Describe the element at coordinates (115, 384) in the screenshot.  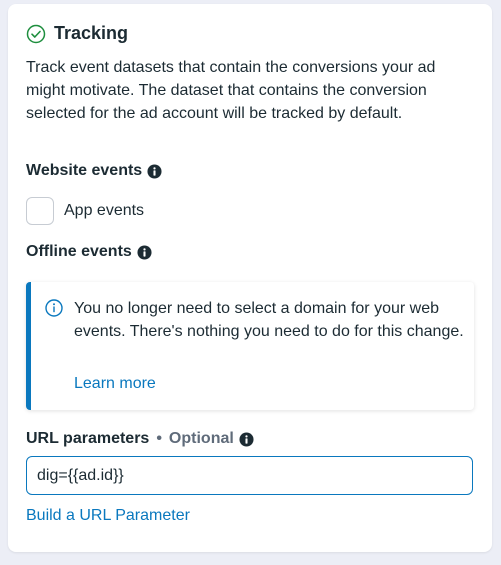
I see `learn-more-link: Learn more` at that location.